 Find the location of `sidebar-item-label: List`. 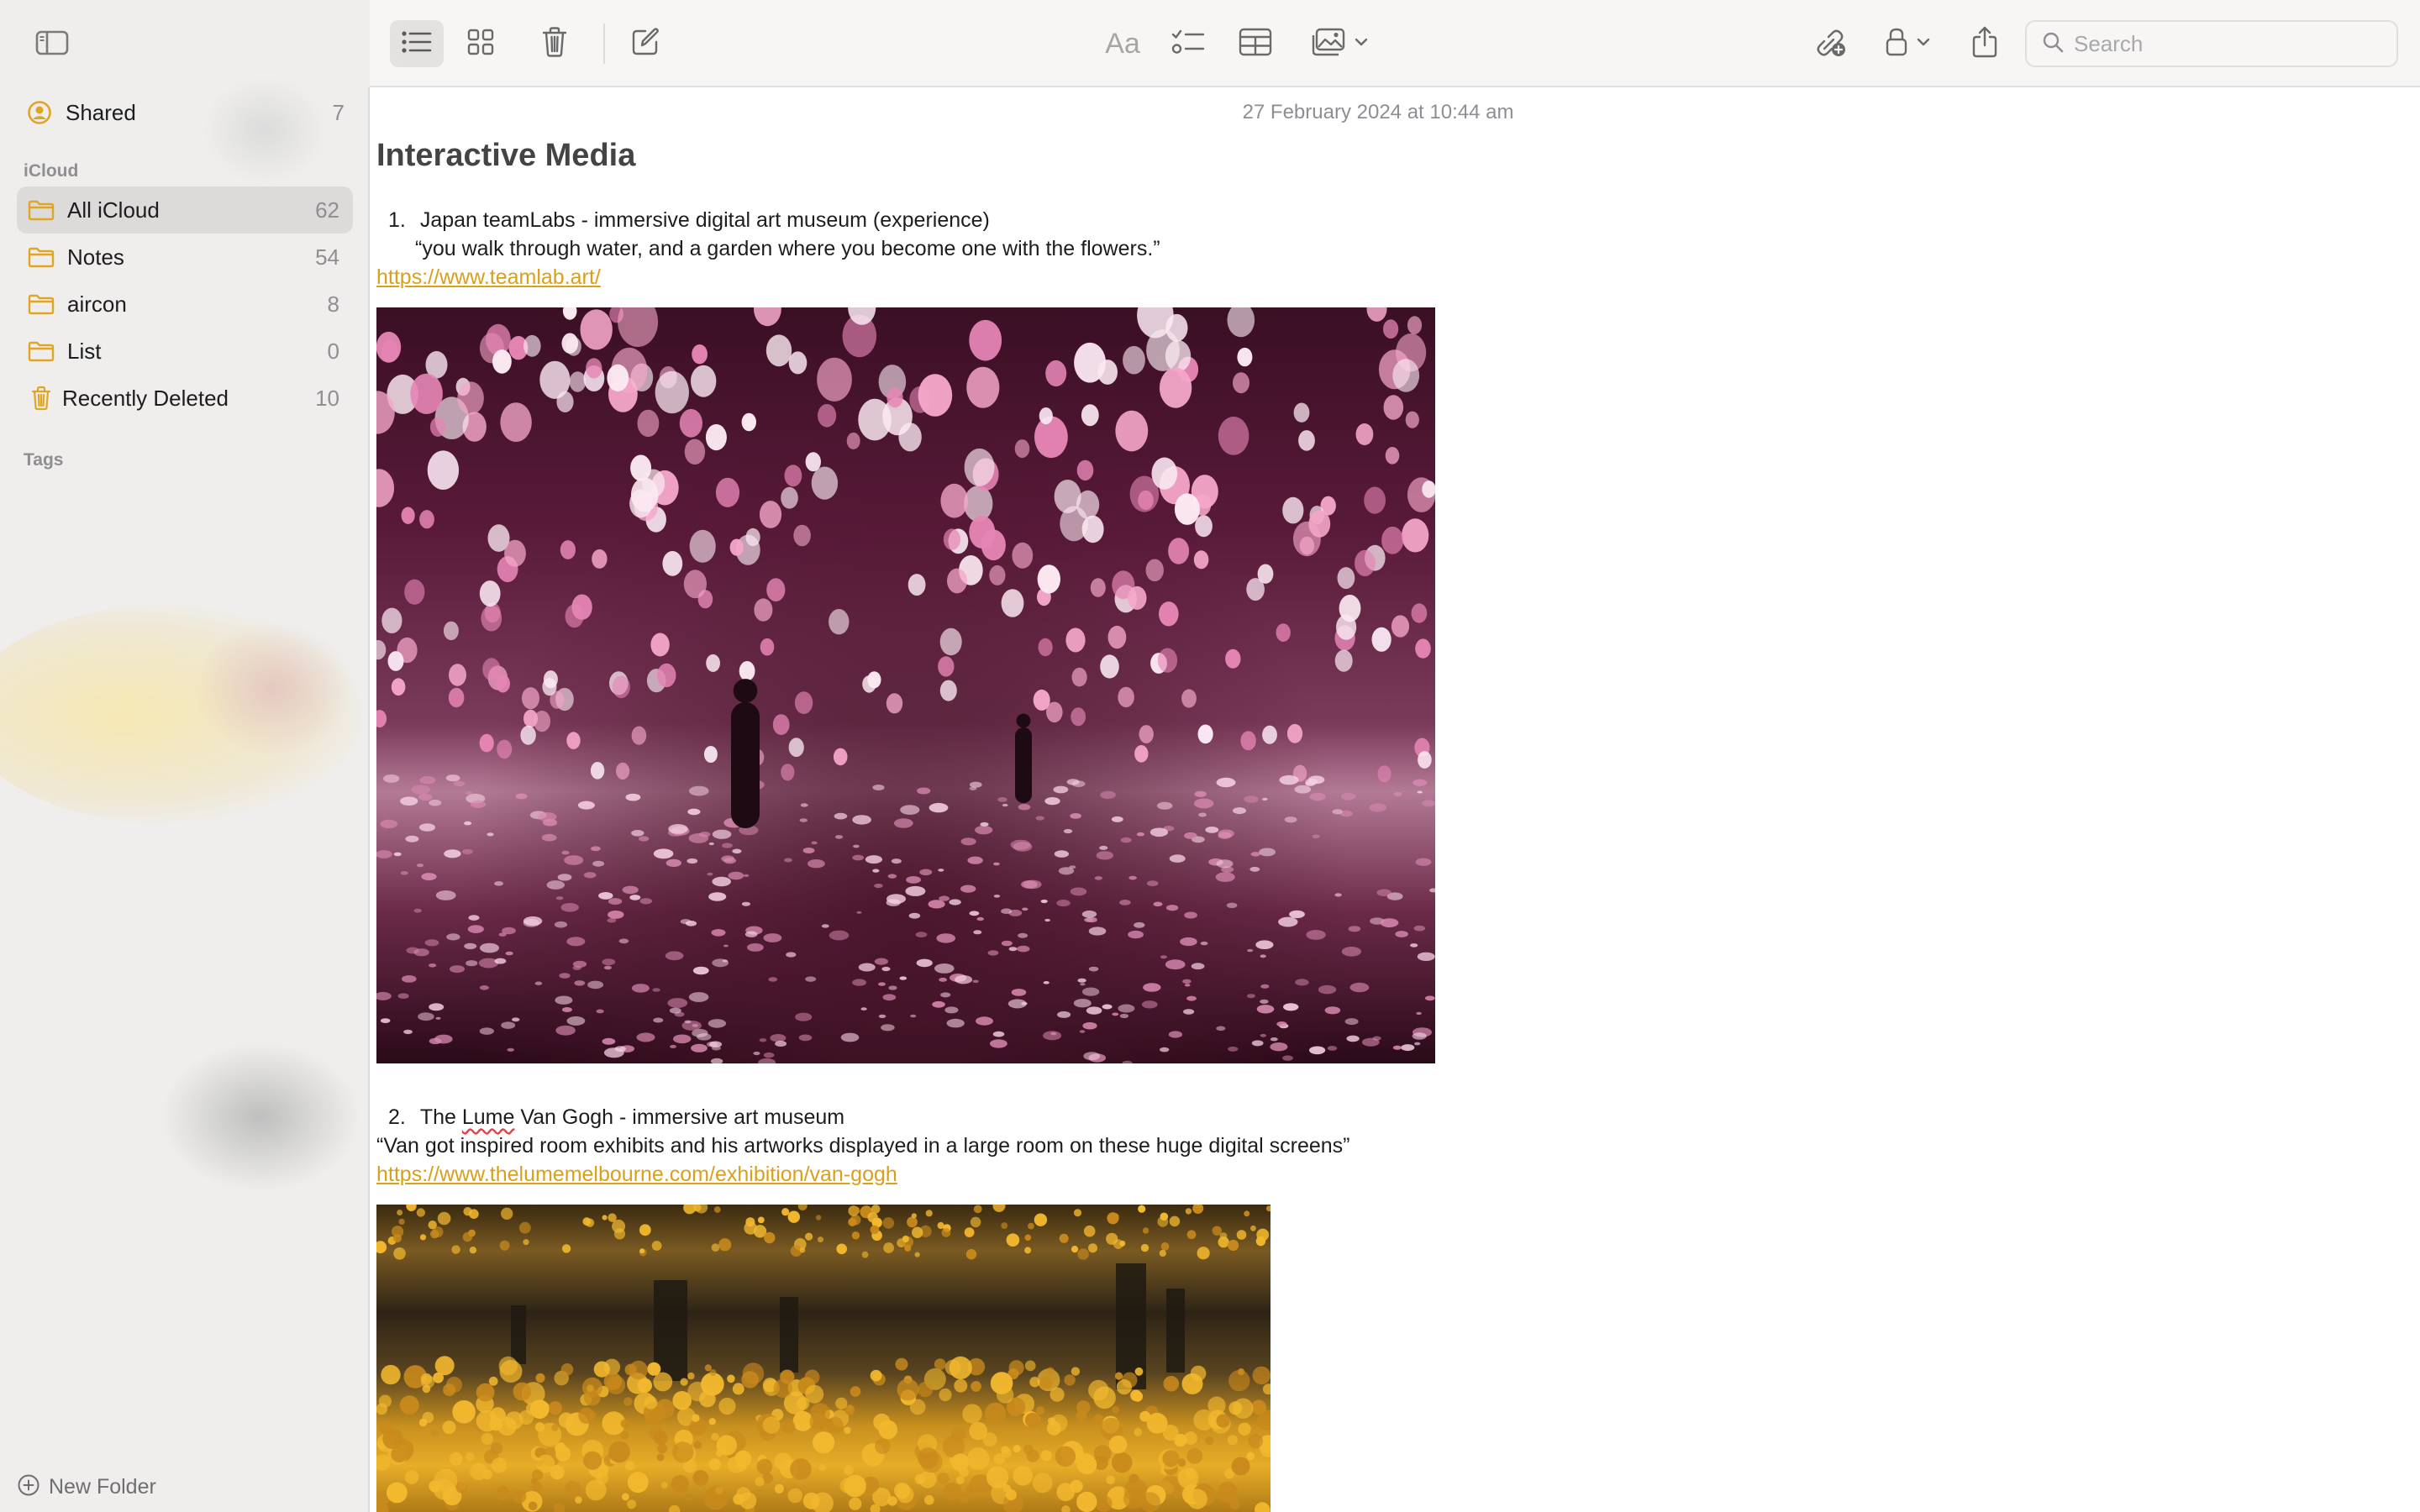

sidebar-item-label: List is located at coordinates (84, 351).